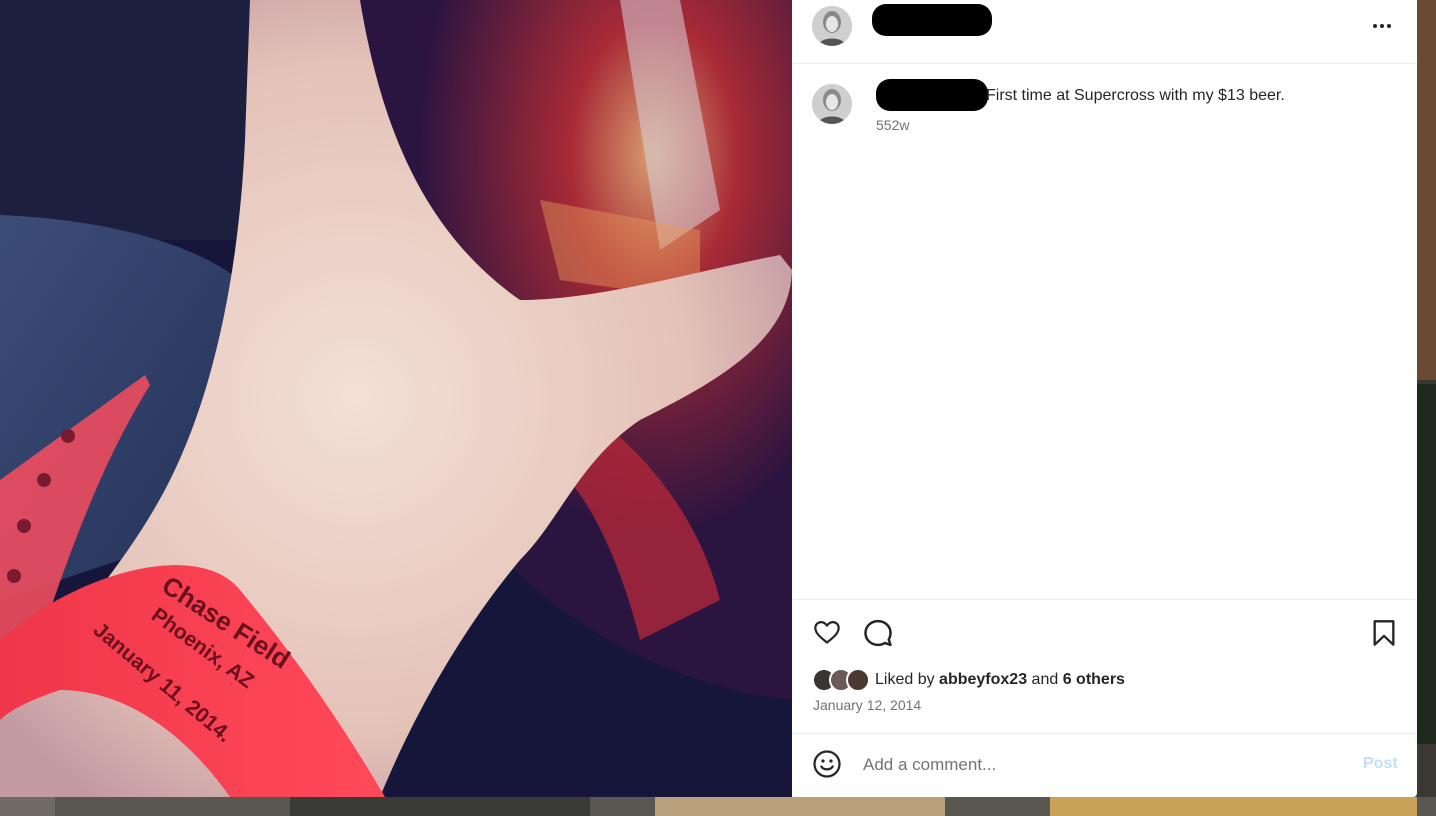  I want to click on post-actions-section, so click(1104, 666).